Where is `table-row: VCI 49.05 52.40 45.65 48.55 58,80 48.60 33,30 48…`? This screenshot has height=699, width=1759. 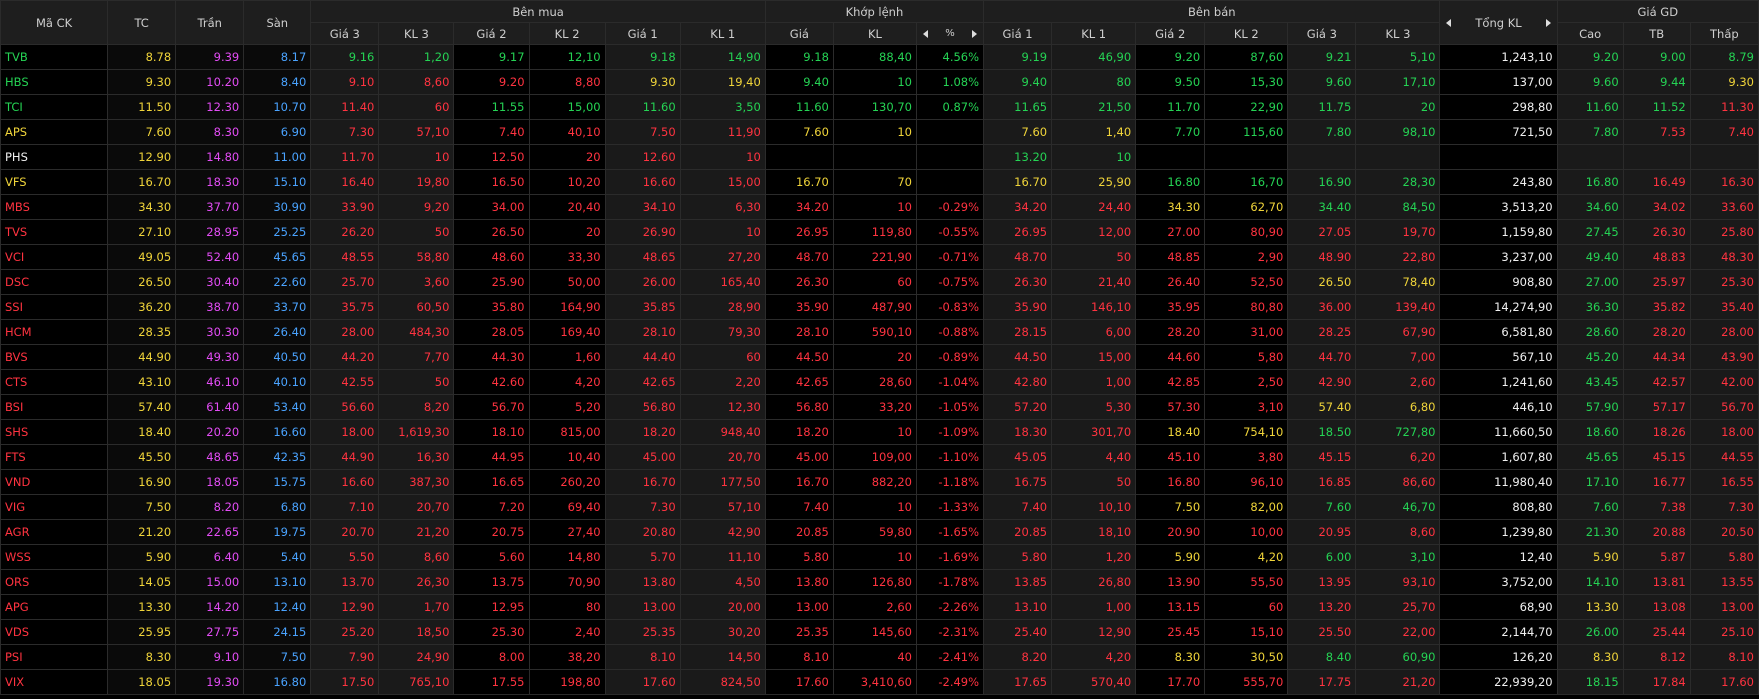 table-row: VCI 49.05 52.40 45.65 48.55 58,80 48.60 33,30 48… is located at coordinates (879, 257).